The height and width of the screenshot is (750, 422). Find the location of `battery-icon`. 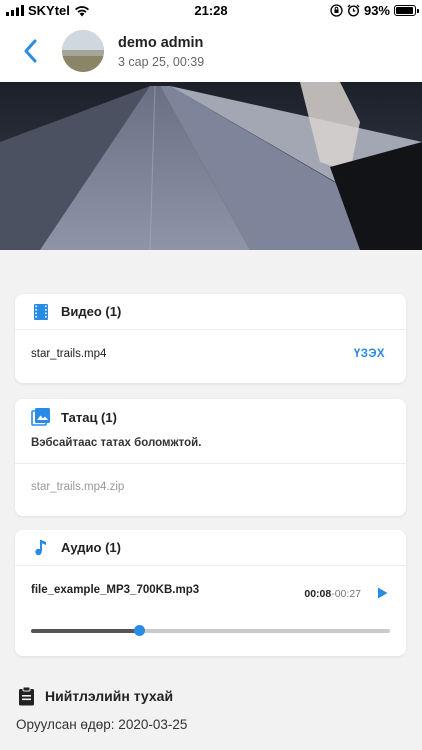

battery-icon is located at coordinates (406, 10).